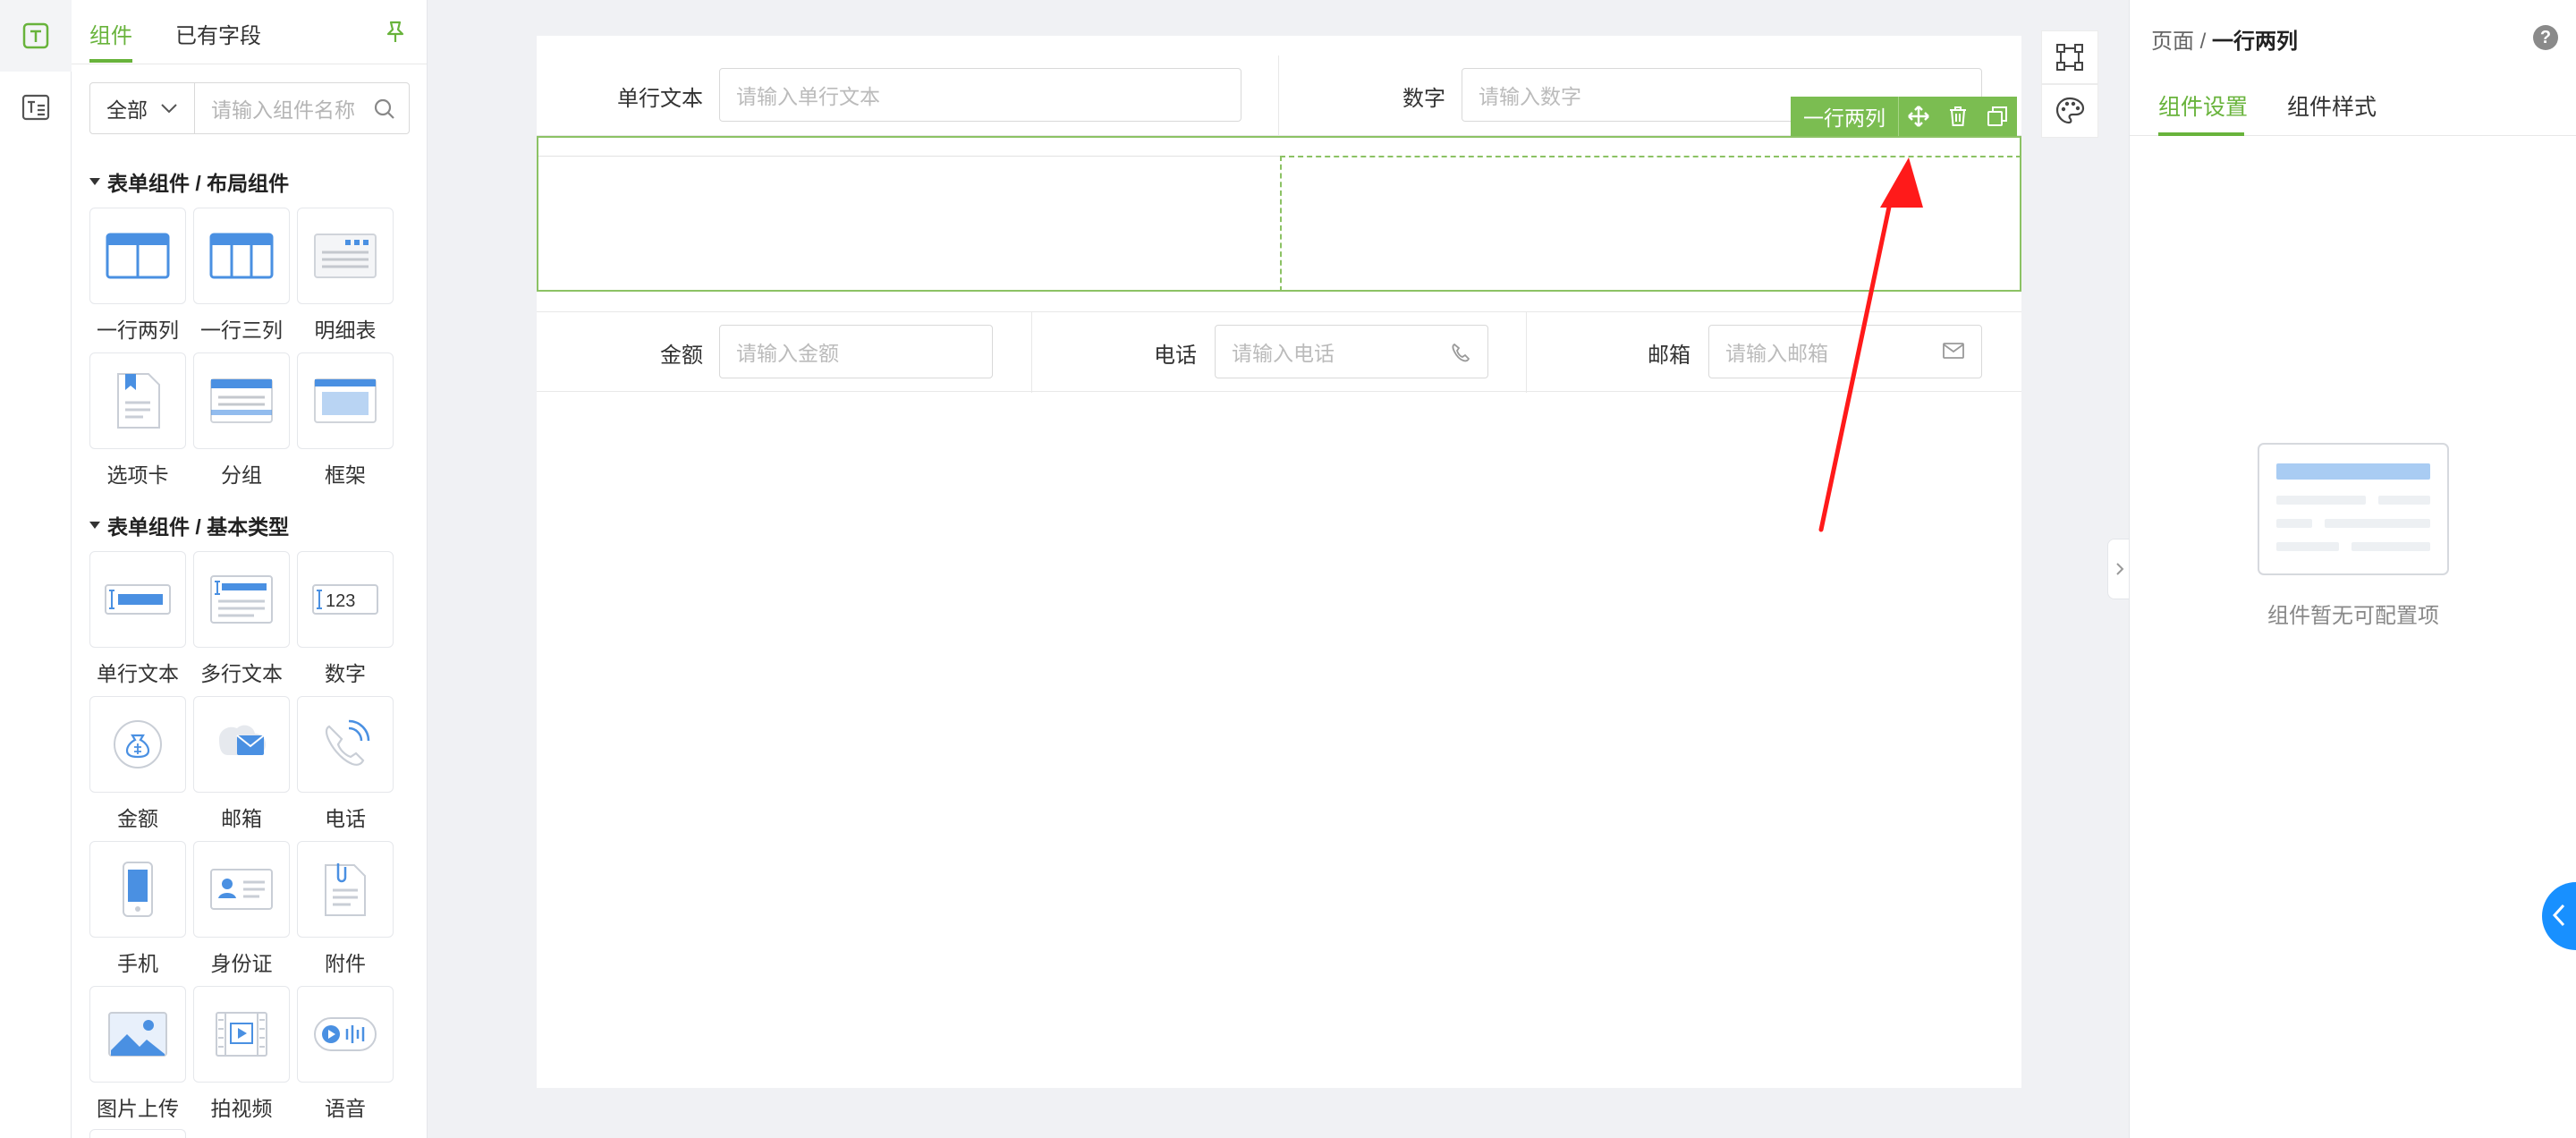 This screenshot has width=2576, height=1138. I want to click on tab-component-style: 组件样式, so click(2332, 105).